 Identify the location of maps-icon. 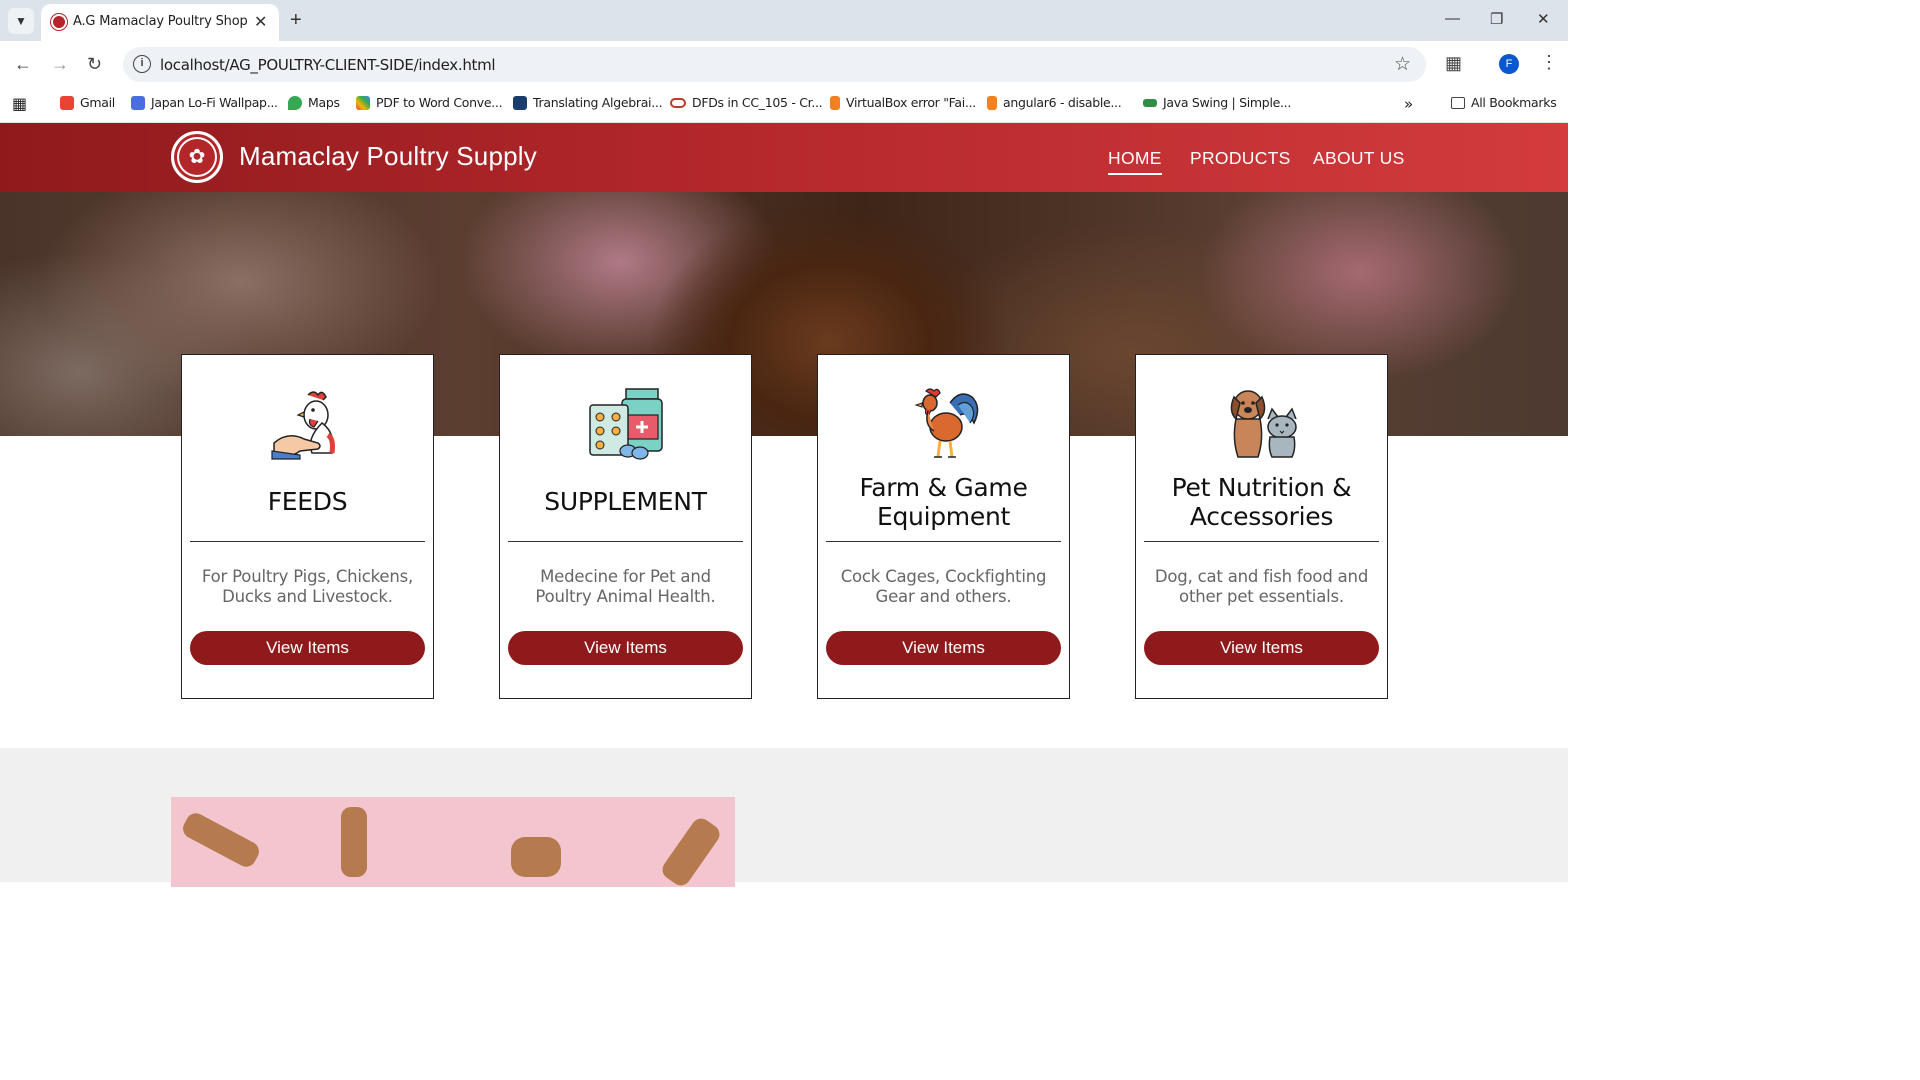
(295, 102).